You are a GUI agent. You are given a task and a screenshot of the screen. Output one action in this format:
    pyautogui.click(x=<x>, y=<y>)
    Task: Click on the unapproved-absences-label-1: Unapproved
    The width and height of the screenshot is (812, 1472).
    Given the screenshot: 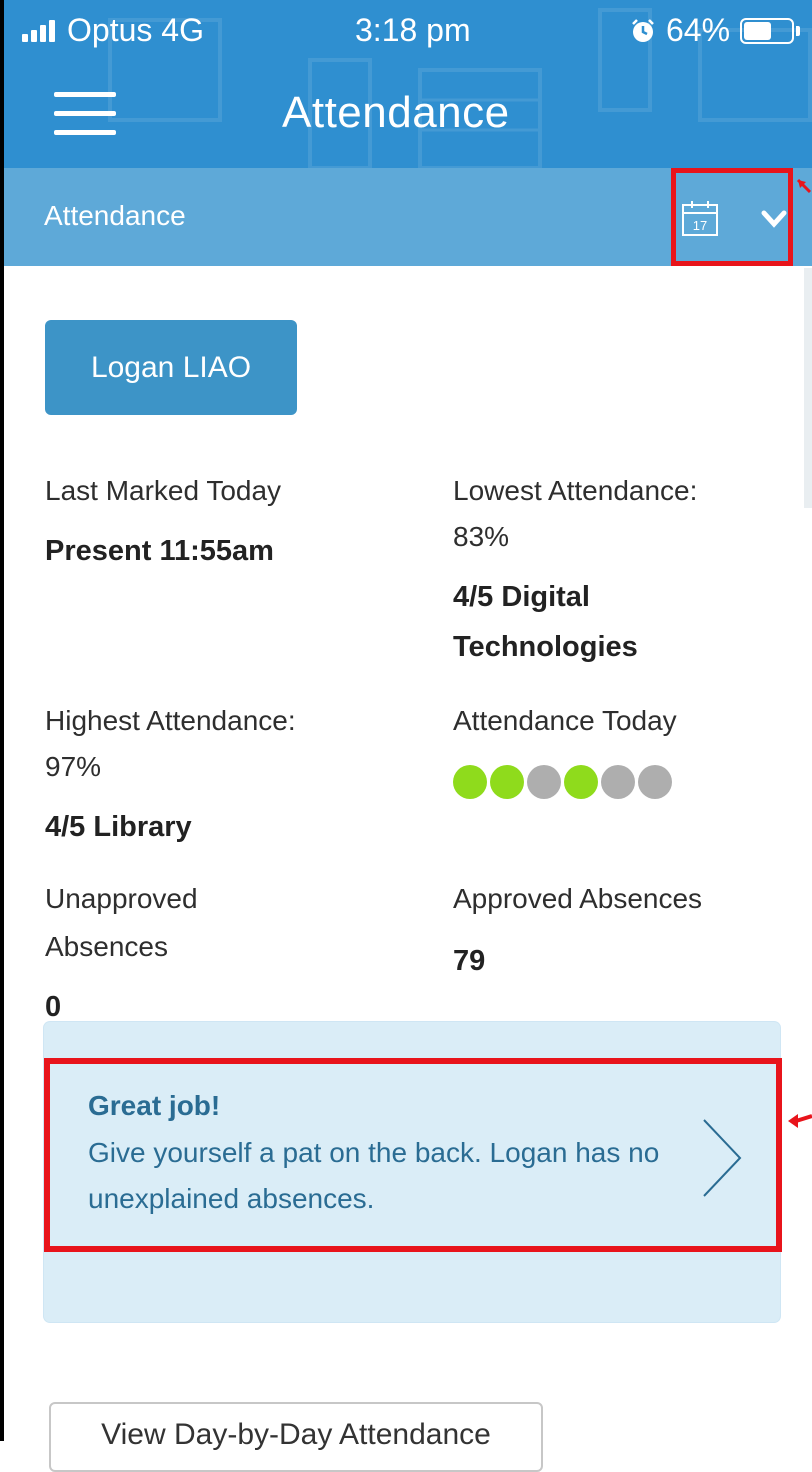 What is the action you would take?
    pyautogui.click(x=121, y=898)
    